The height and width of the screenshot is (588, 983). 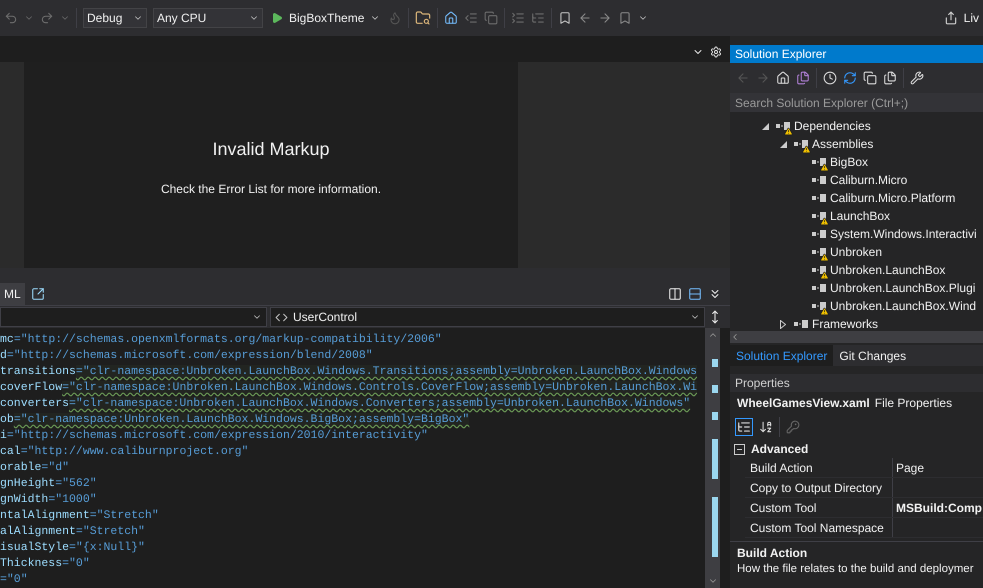 I want to click on tree-item: Unbroken.LaunchBox.Wind, so click(x=856, y=306).